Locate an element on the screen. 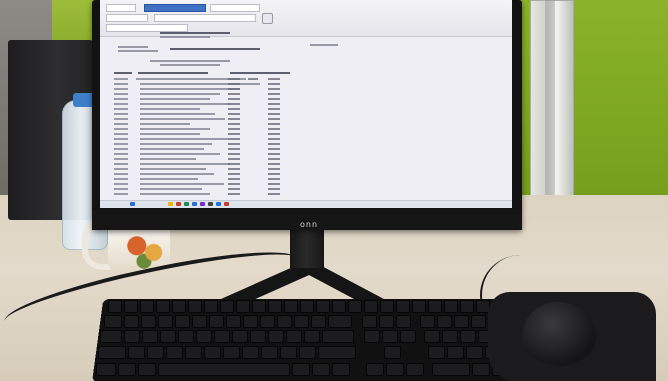 The height and width of the screenshot is (381, 668). monitor-brand-logo: onn is located at coordinates (309, 224).